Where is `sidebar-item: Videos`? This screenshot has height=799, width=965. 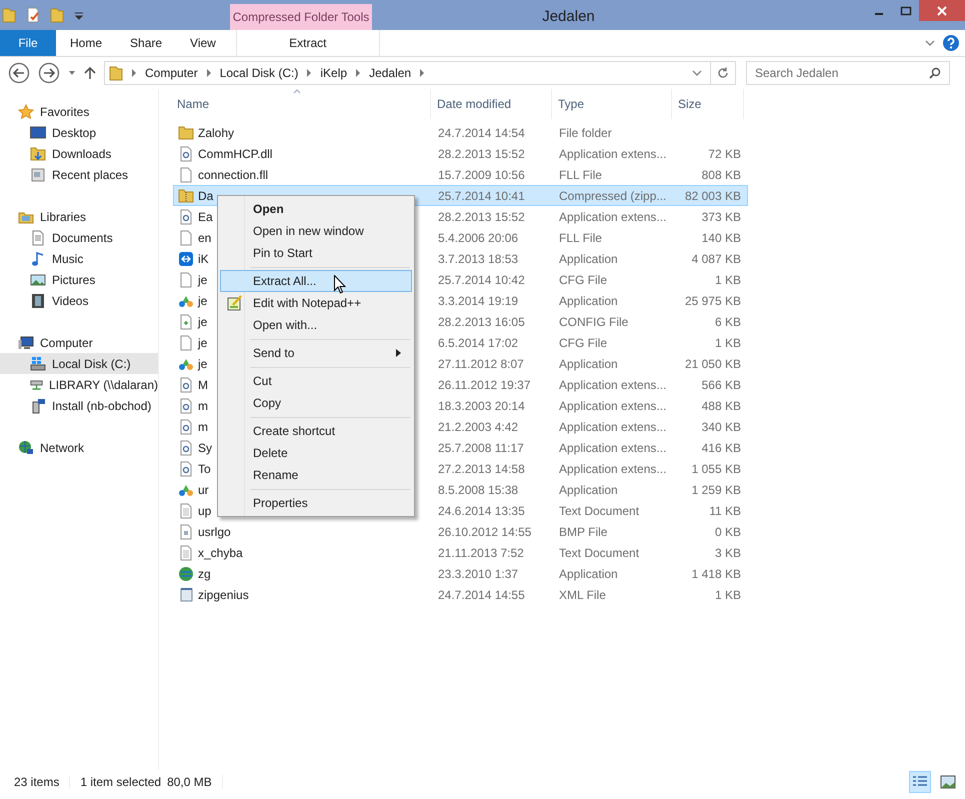 sidebar-item: Videos is located at coordinates (79, 300).